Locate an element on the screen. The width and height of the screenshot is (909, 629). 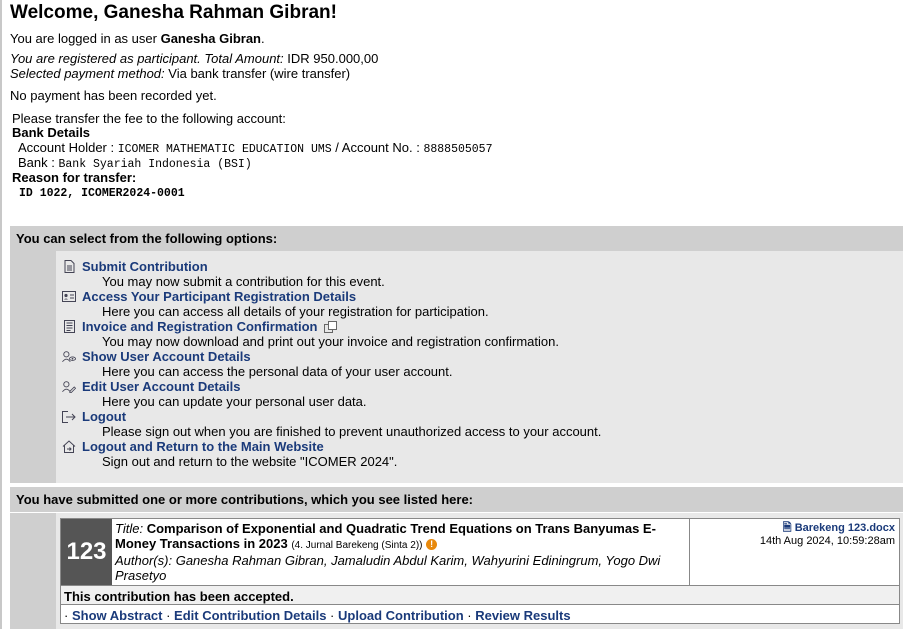
bank-details-label: Bank Details is located at coordinates (51, 132).